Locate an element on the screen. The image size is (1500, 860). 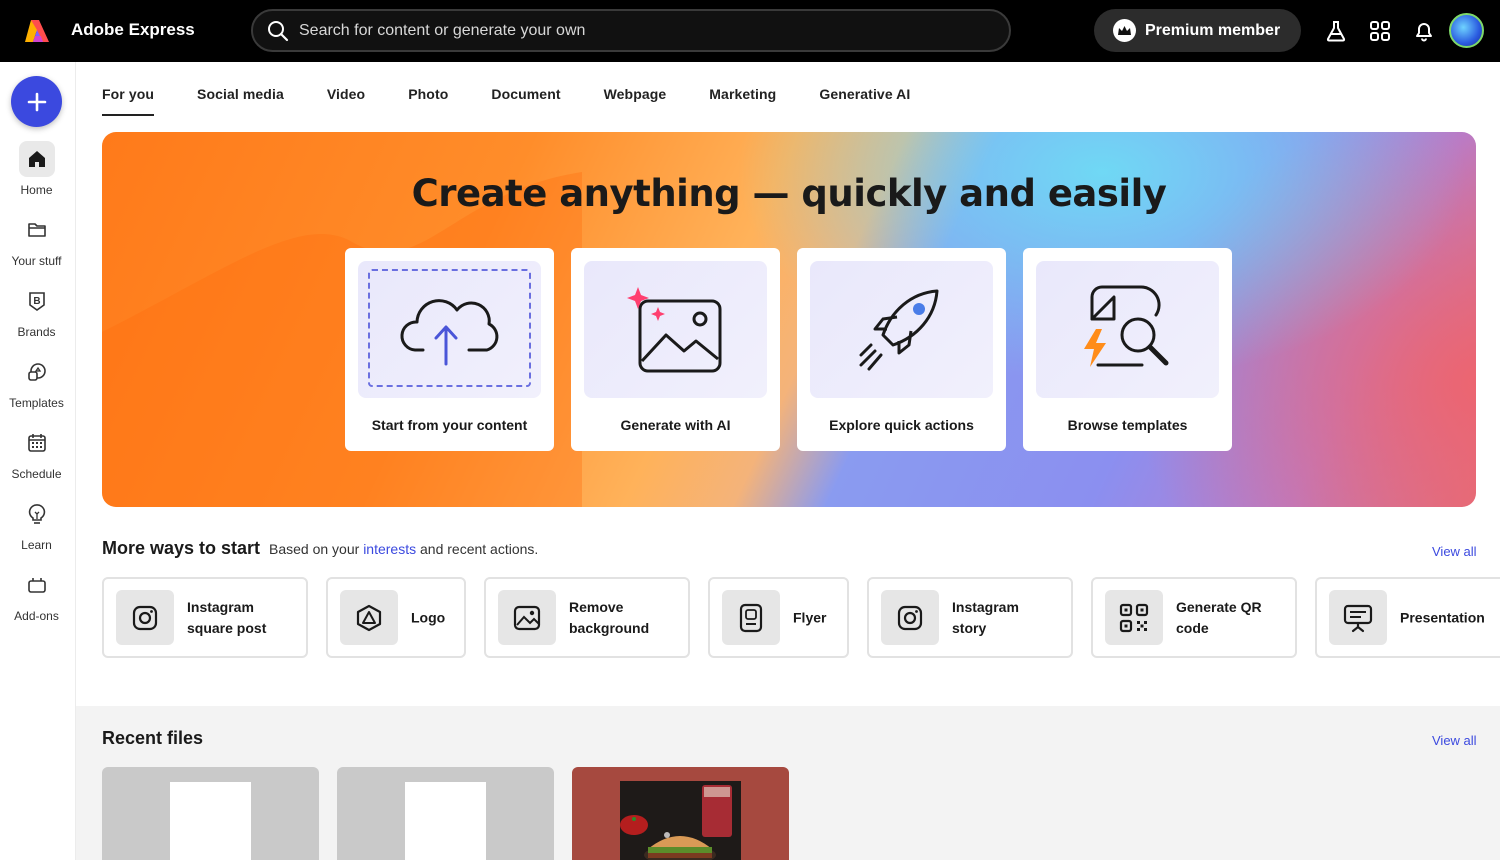
quick-card-label: Instagram story is located at coordinates (985, 618).